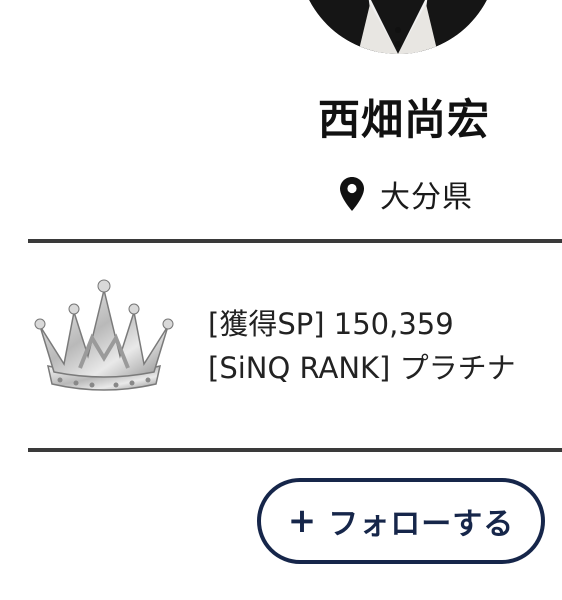  I want to click on location-label: 大分県, so click(426, 197).